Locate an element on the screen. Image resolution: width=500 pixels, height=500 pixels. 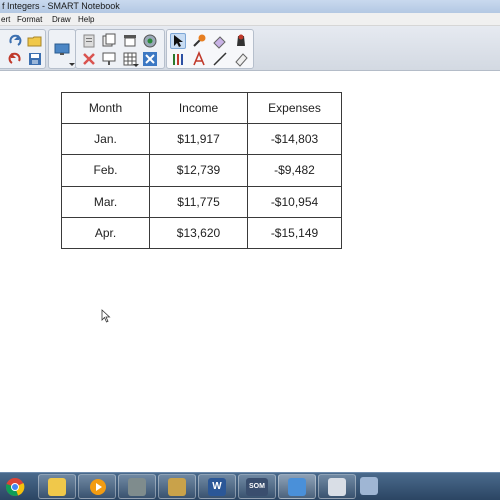
toolbar-tools-group is located at coordinates (210, 49).